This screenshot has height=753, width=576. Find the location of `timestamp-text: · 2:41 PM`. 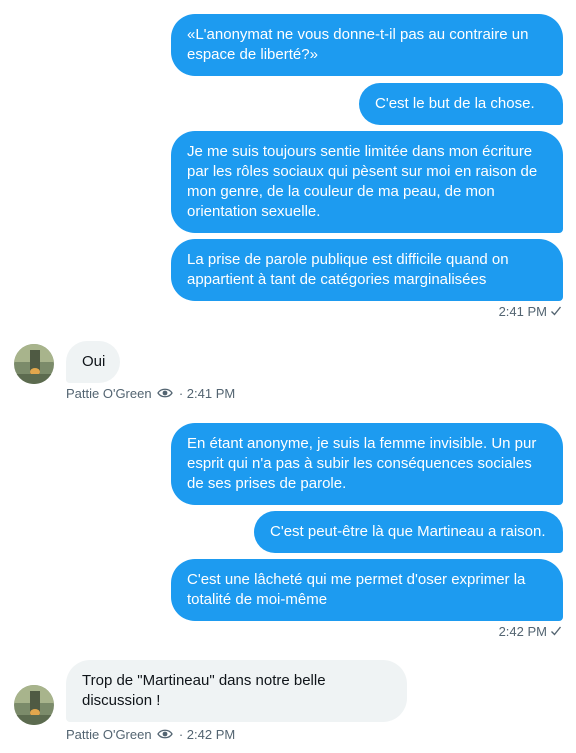

timestamp-text: · 2:41 PM is located at coordinates (207, 393).